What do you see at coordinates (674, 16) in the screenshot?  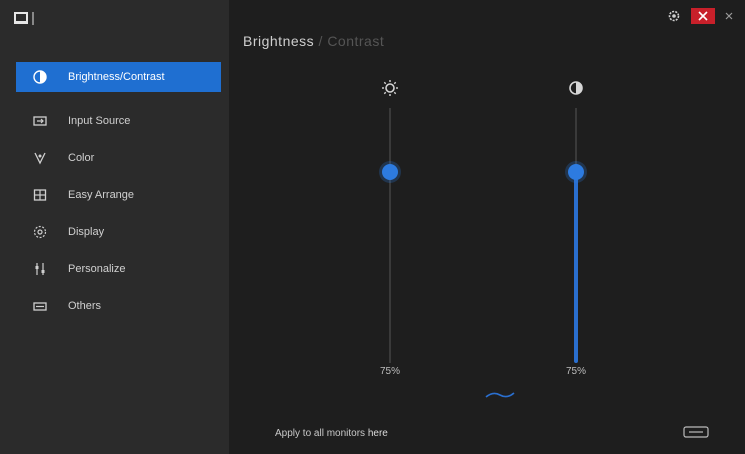 I see `gear-icon` at bounding box center [674, 16].